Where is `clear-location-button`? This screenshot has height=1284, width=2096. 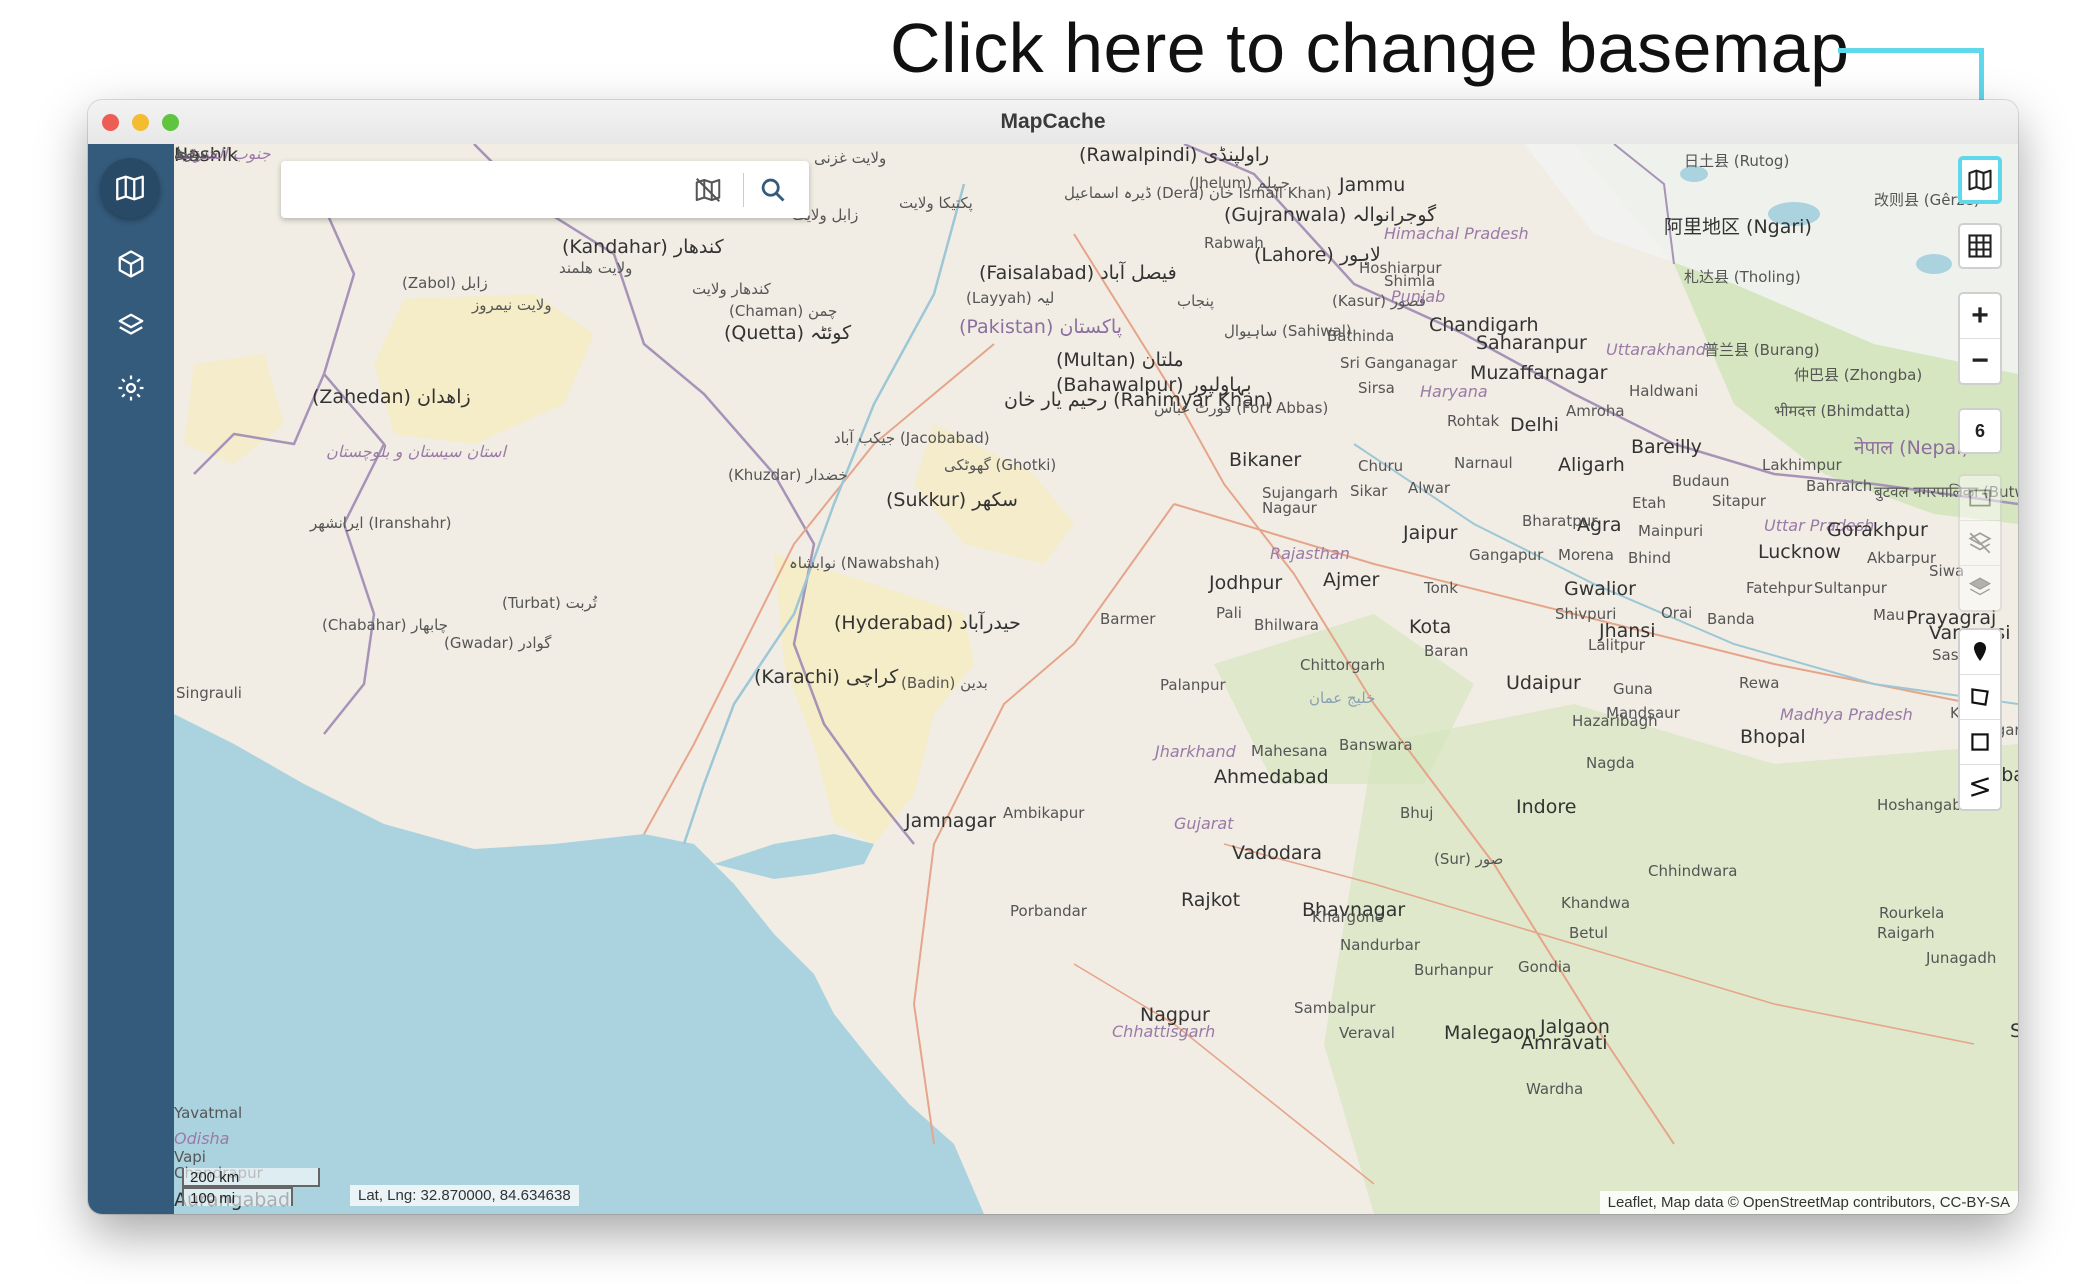 clear-location-button is located at coordinates (708, 190).